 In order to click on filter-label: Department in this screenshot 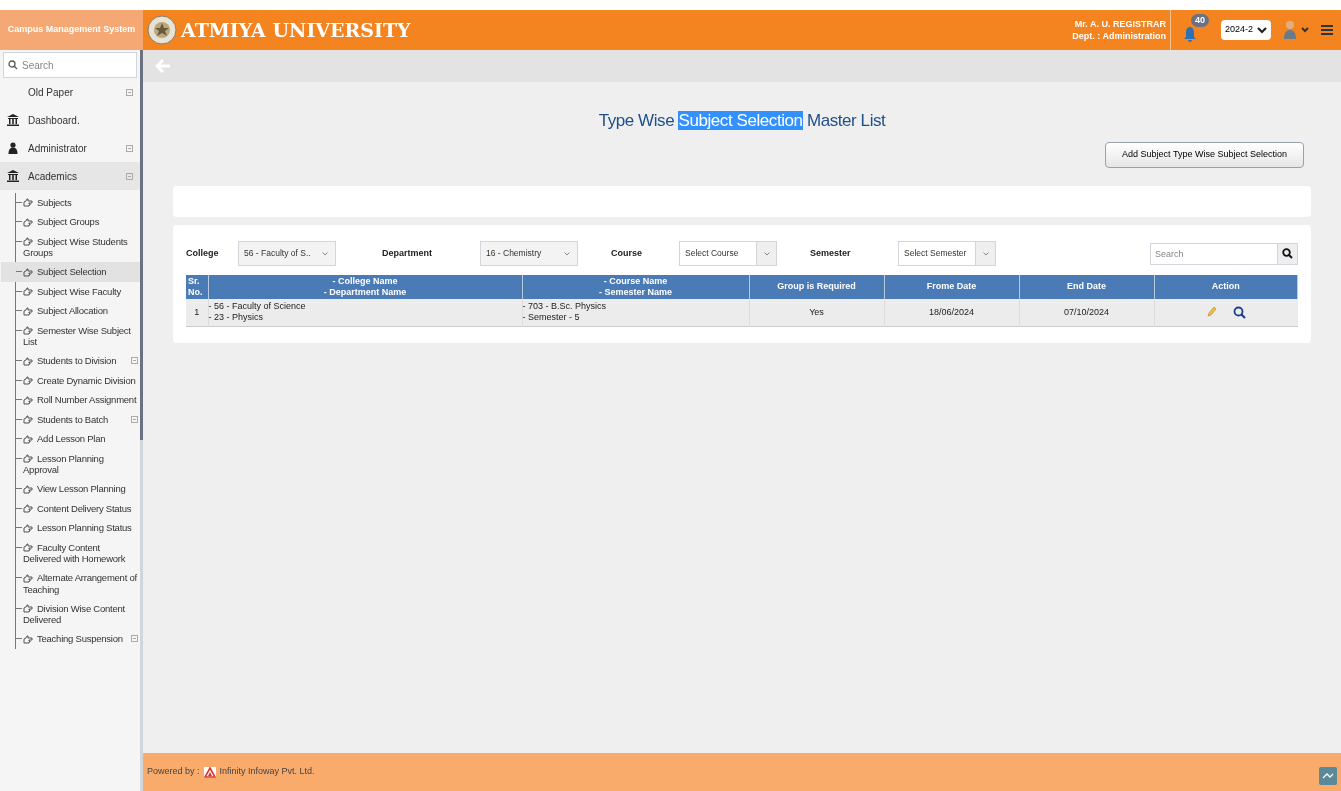, I will do `click(407, 253)`.